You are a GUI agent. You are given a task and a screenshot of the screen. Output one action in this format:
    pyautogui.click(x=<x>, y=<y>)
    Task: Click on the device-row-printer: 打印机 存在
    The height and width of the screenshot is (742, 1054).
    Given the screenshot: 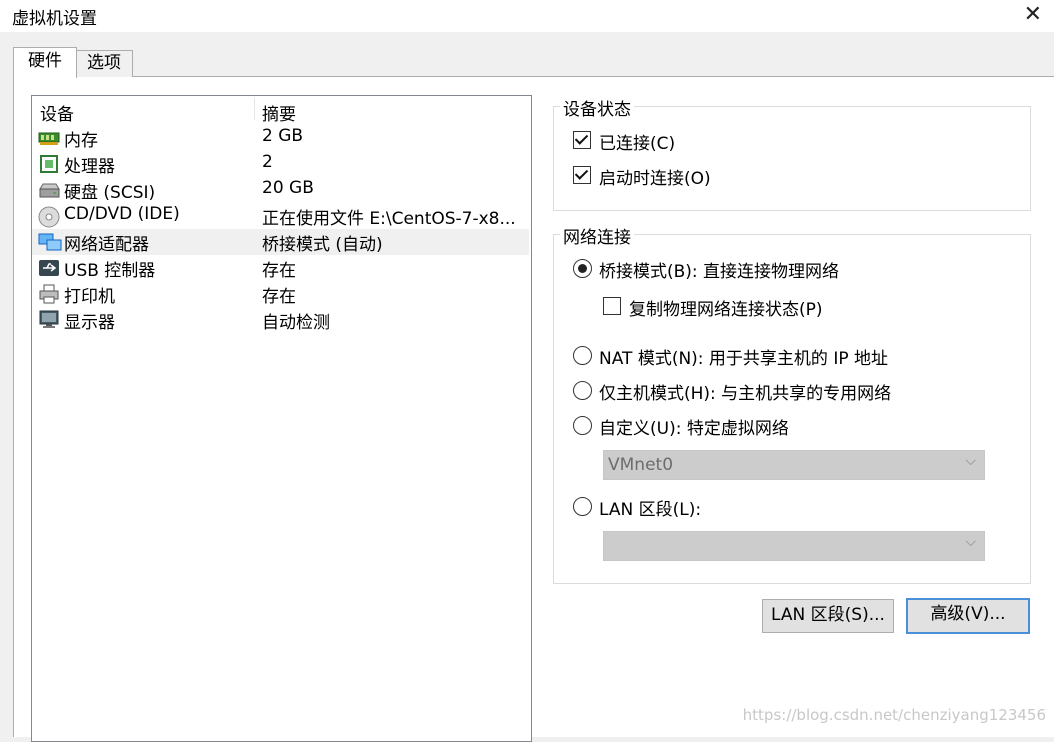 What is the action you would take?
    pyautogui.click(x=280, y=294)
    